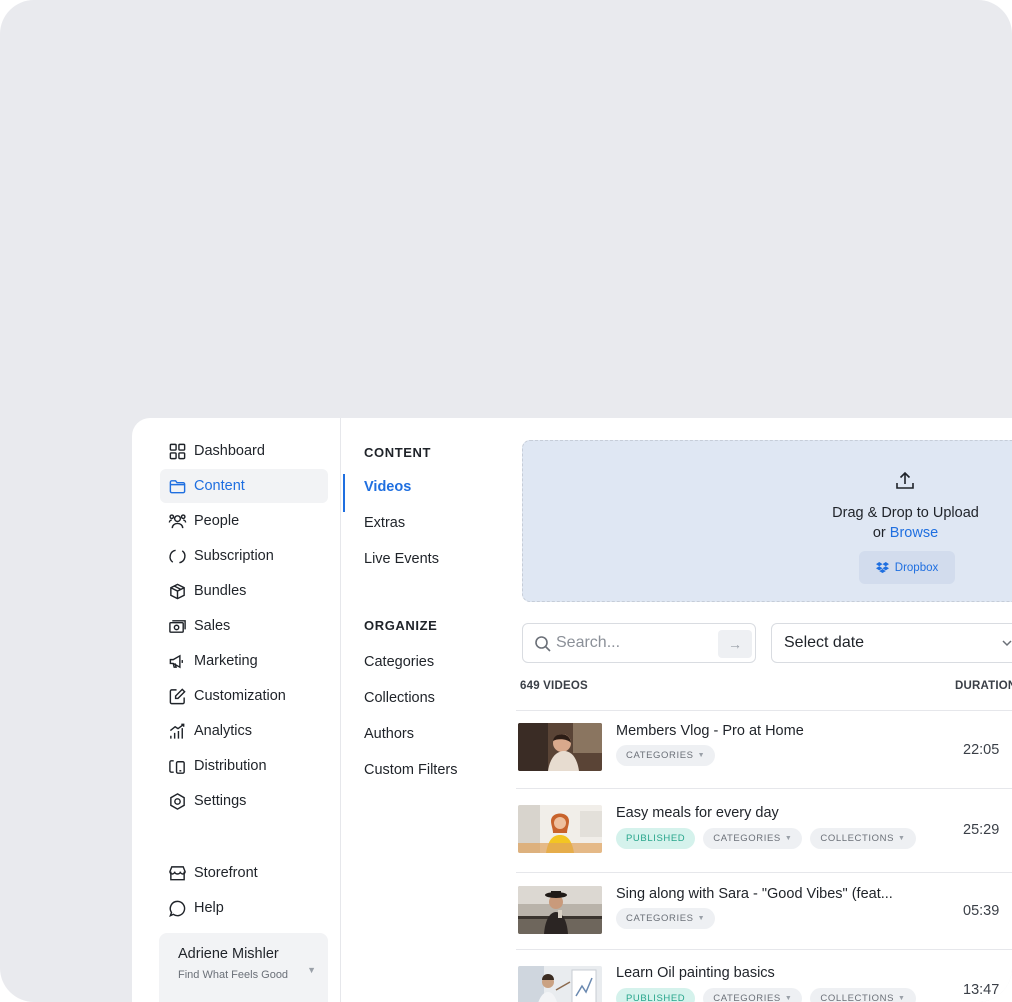  Describe the element at coordinates (177, 695) in the screenshot. I see `edit-icon` at that location.